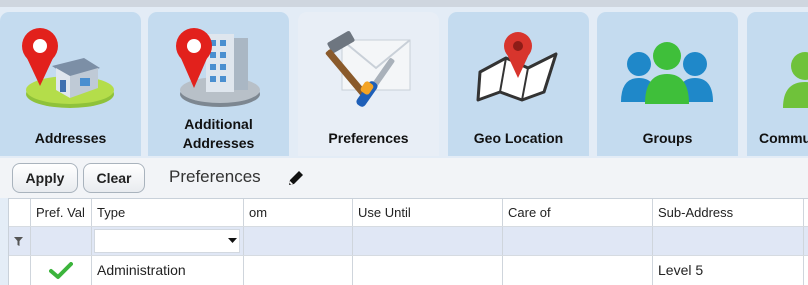 The image size is (808, 285). I want to click on tab-groups: Groups, so click(667, 84).